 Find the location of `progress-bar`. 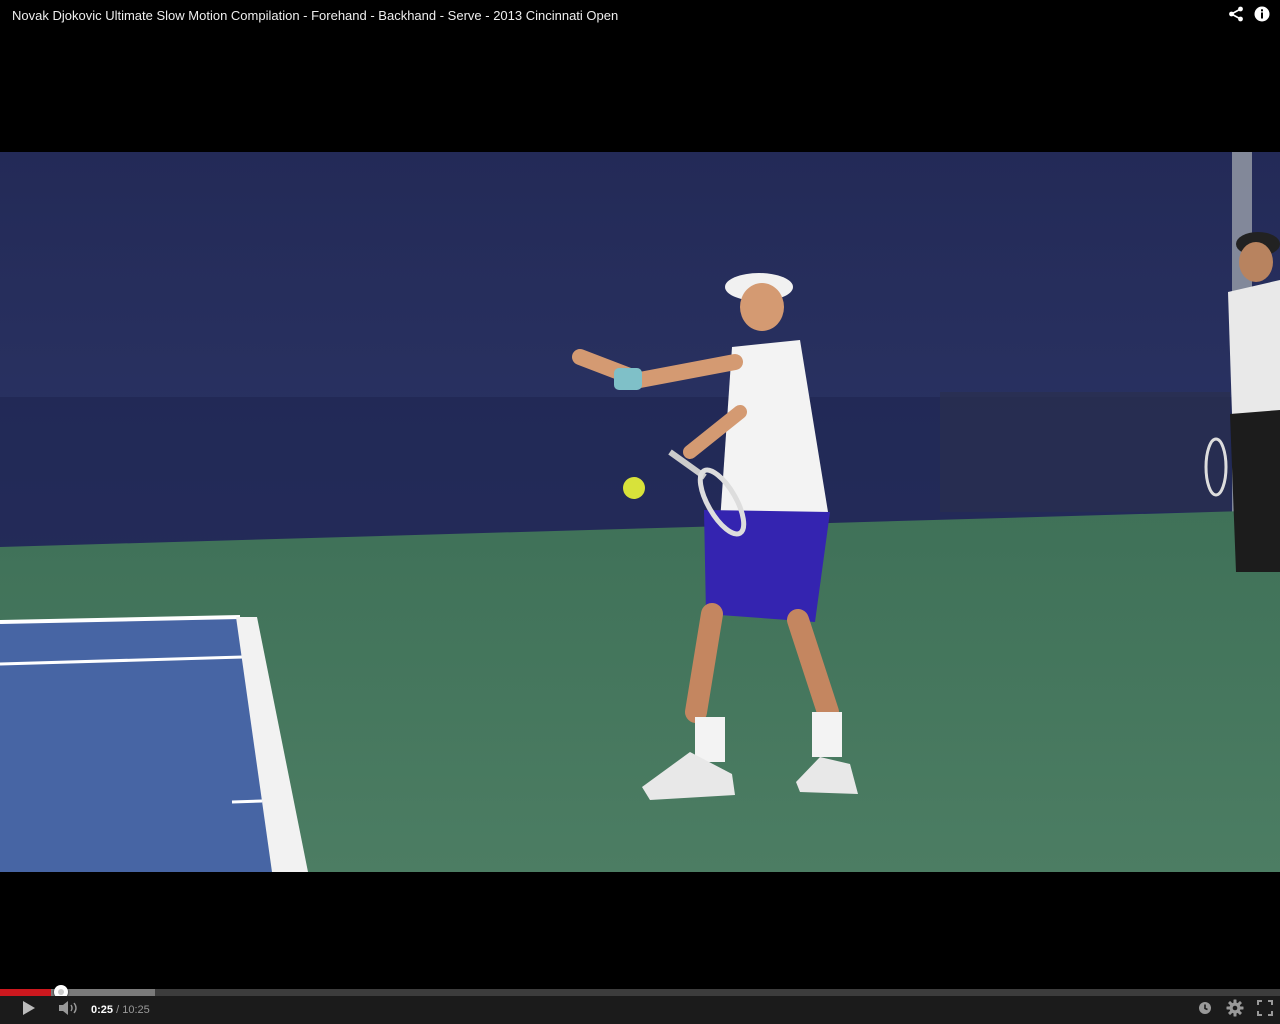

progress-bar is located at coordinates (640, 992).